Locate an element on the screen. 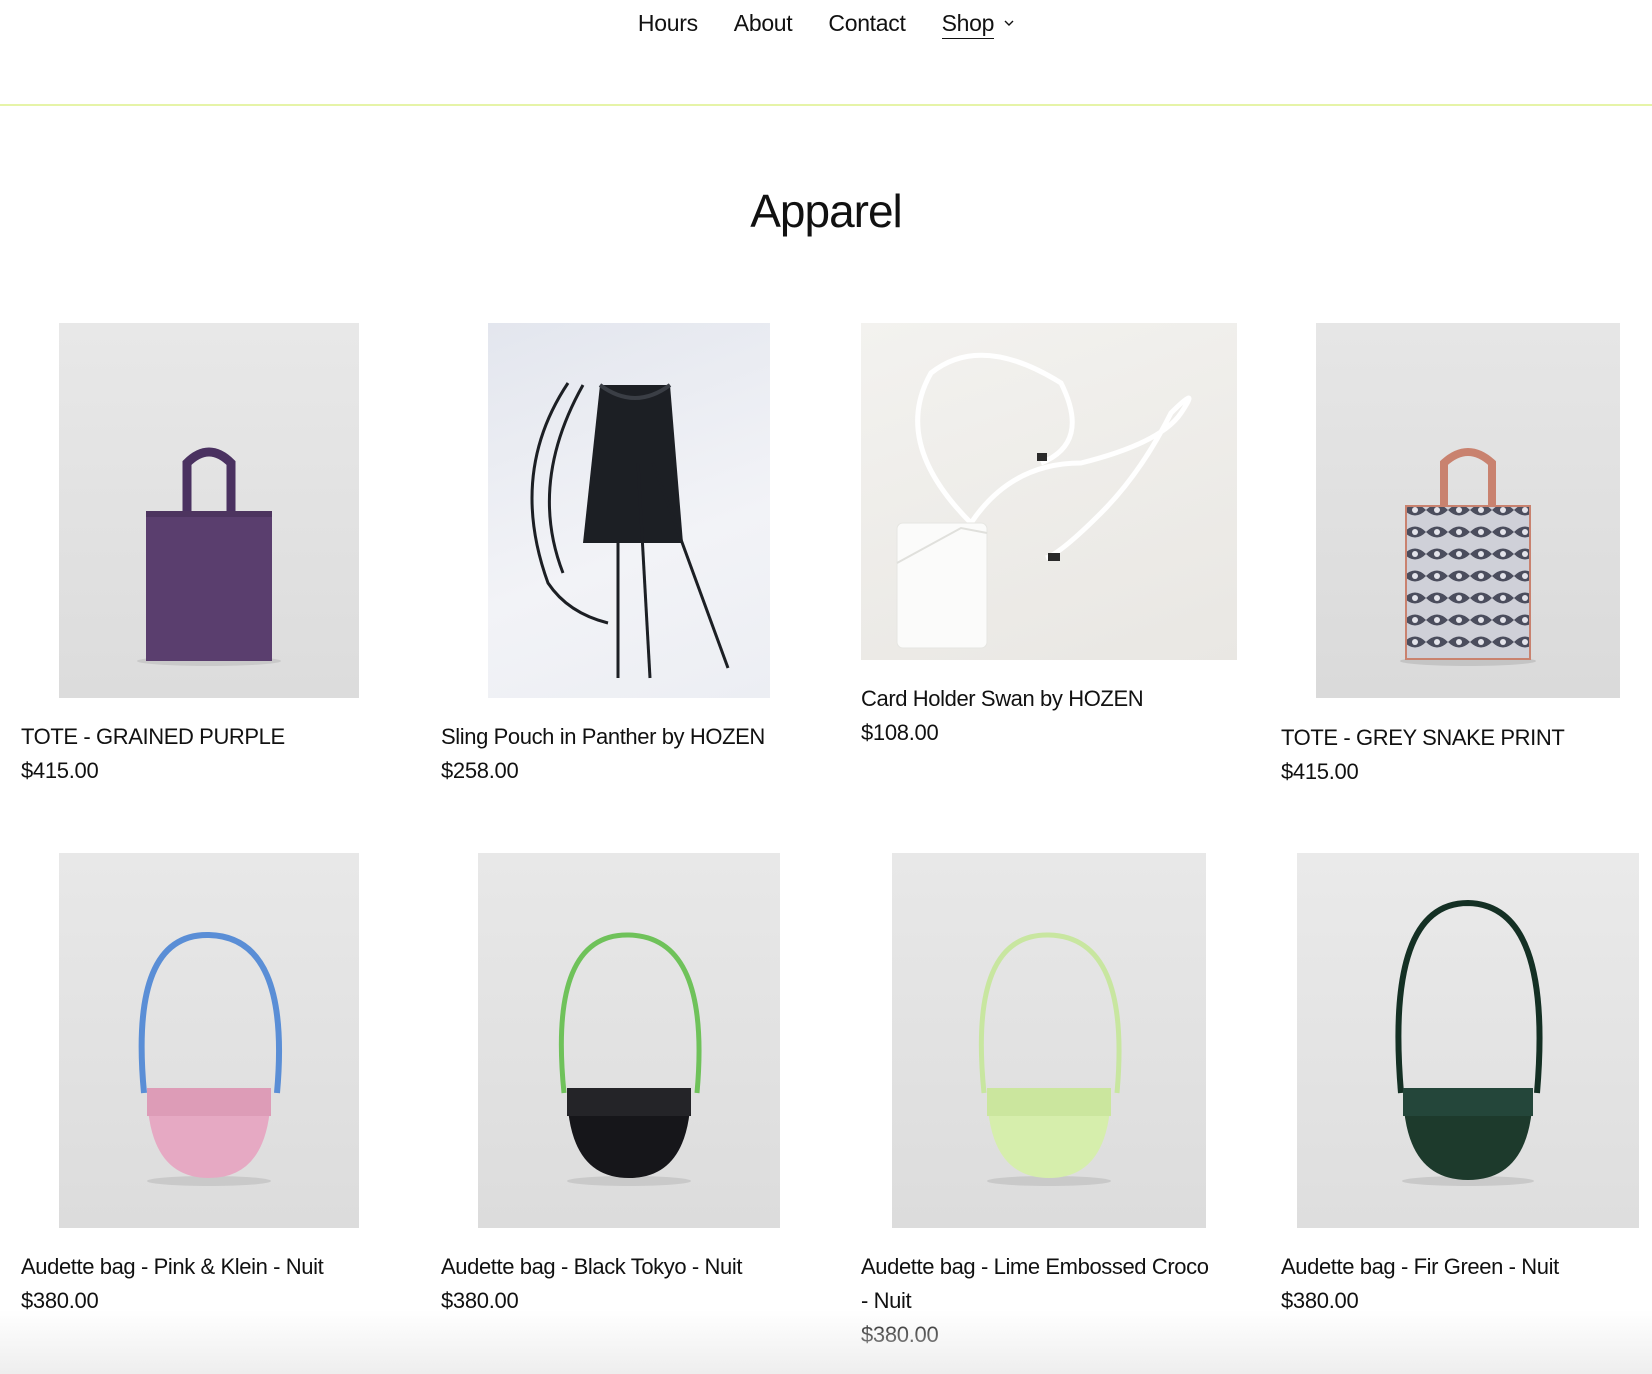  nav-shop: Shop is located at coordinates (978, 23).